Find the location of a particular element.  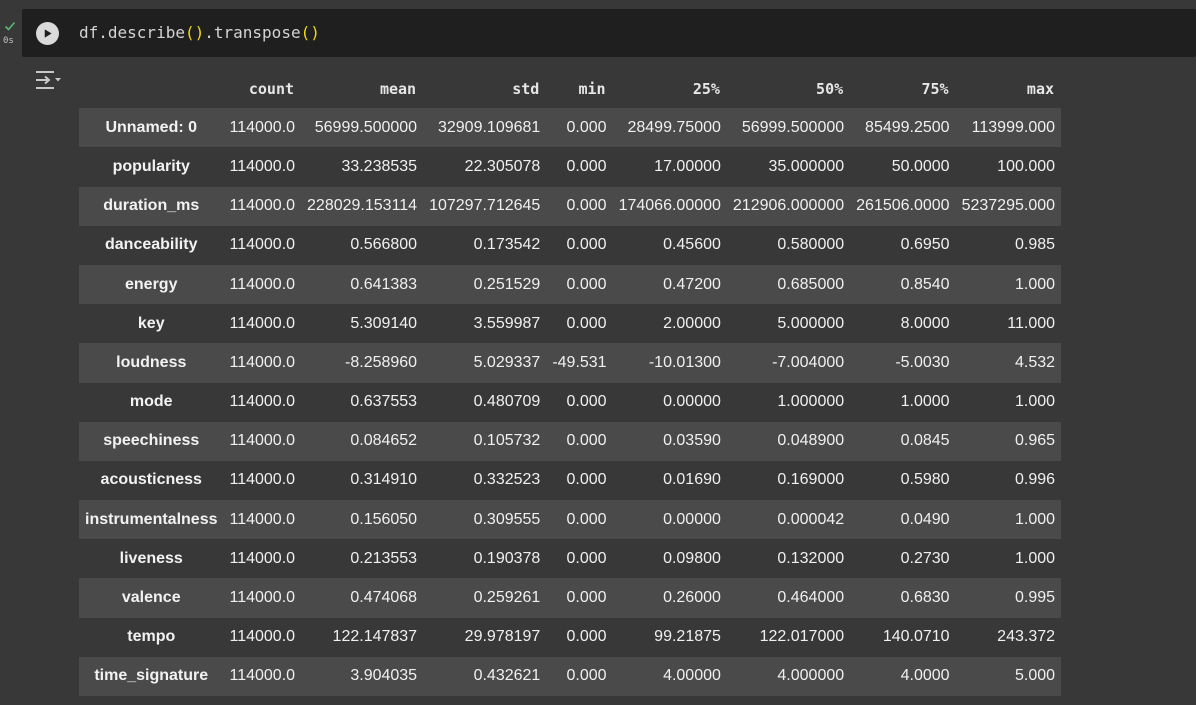

table-cell: 0.685000 is located at coordinates (811, 284).